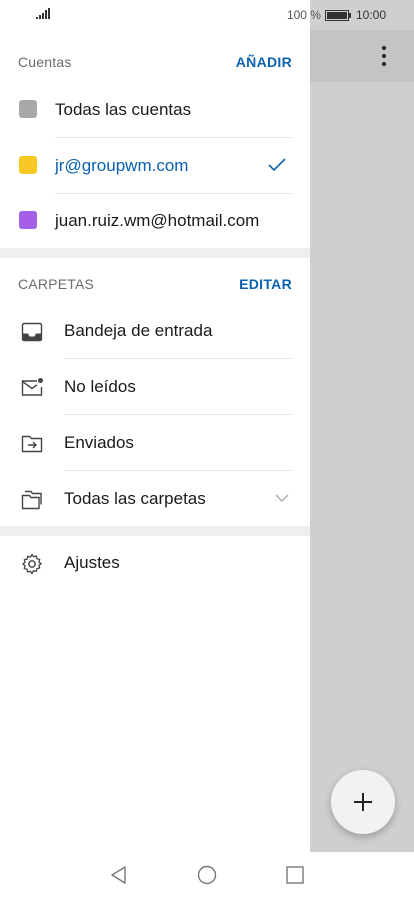 The width and height of the screenshot is (414, 897). What do you see at coordinates (100, 386) in the screenshot?
I see `folder-label: No leídos` at bounding box center [100, 386].